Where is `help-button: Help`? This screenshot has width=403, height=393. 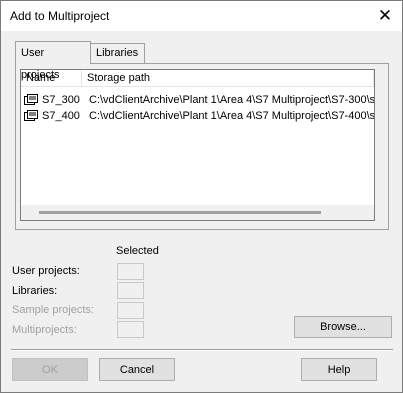 help-button: Help is located at coordinates (339, 369).